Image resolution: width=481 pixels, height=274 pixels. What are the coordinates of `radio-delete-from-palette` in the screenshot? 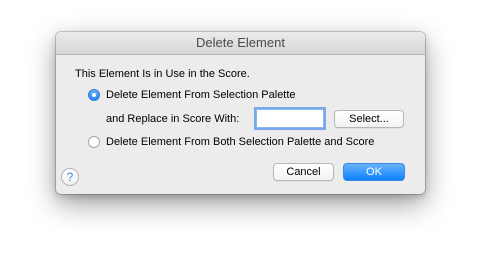 It's located at (94, 95).